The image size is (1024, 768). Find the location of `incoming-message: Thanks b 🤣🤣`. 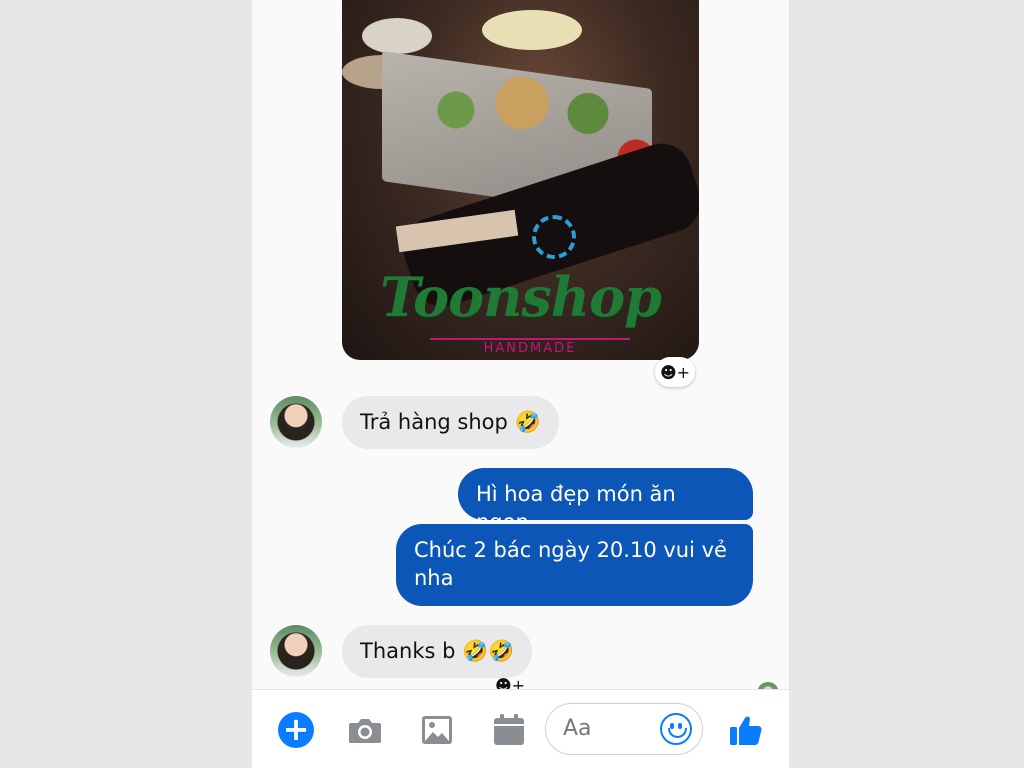

incoming-message: Thanks b 🤣🤣 is located at coordinates (437, 651).